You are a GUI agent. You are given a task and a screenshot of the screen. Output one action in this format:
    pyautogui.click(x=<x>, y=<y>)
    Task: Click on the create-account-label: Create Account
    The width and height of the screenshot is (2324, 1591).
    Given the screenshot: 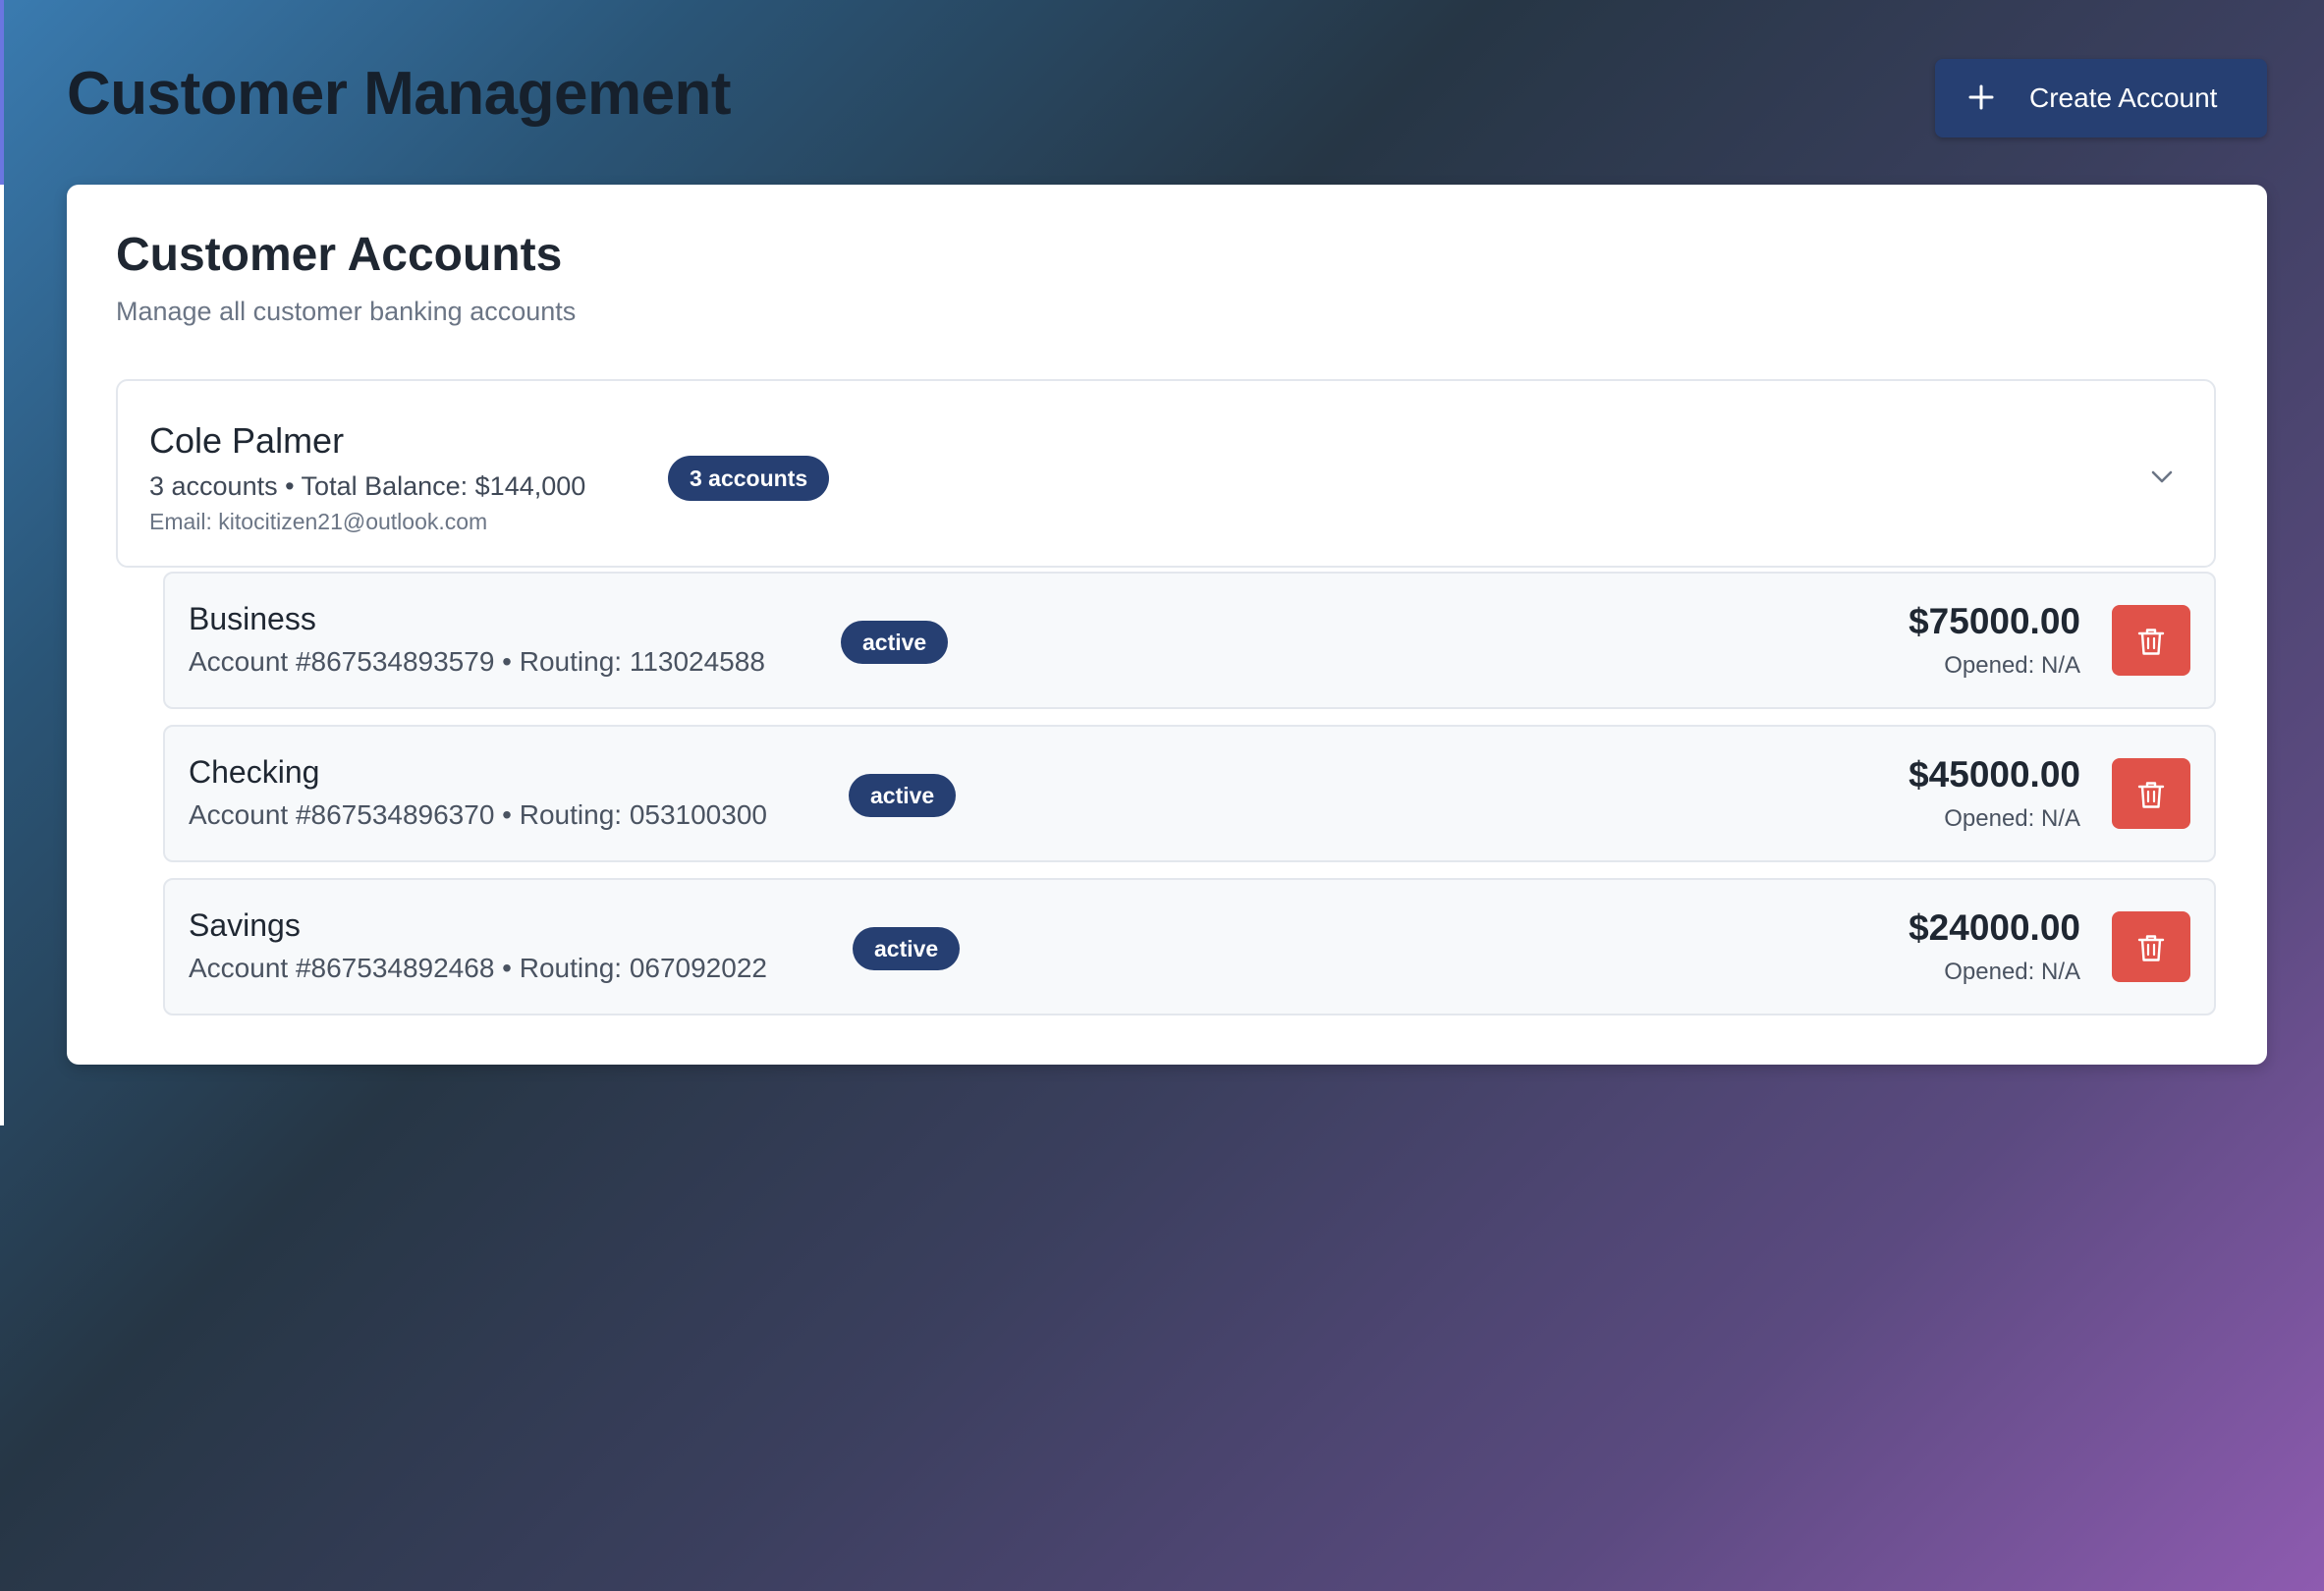 What is the action you would take?
    pyautogui.click(x=2123, y=97)
    